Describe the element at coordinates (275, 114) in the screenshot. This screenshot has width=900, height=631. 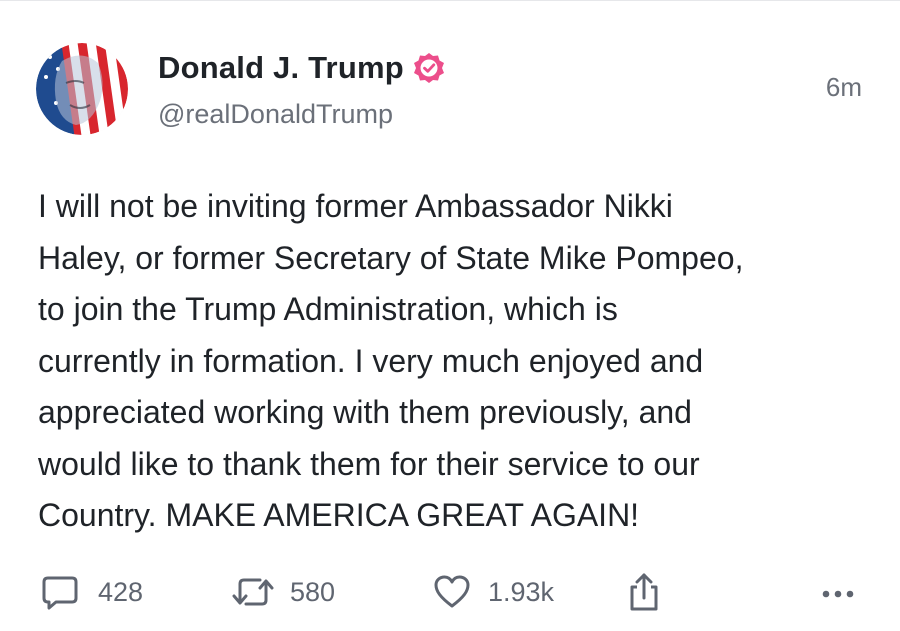
I see `author-handle: @realDonaldTrump` at that location.